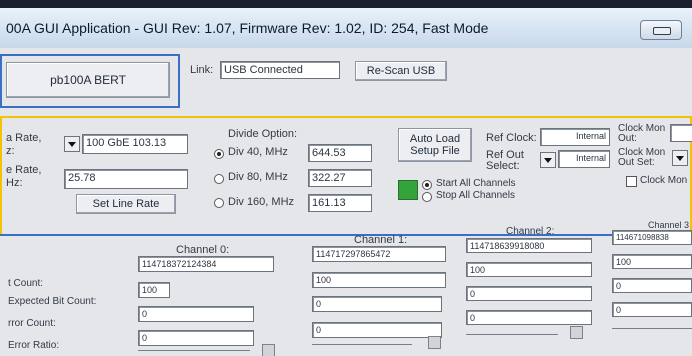 The width and height of the screenshot is (692, 356). Describe the element at coordinates (377, 304) in the screenshot. I see `channel-1-error-count: 0` at that location.